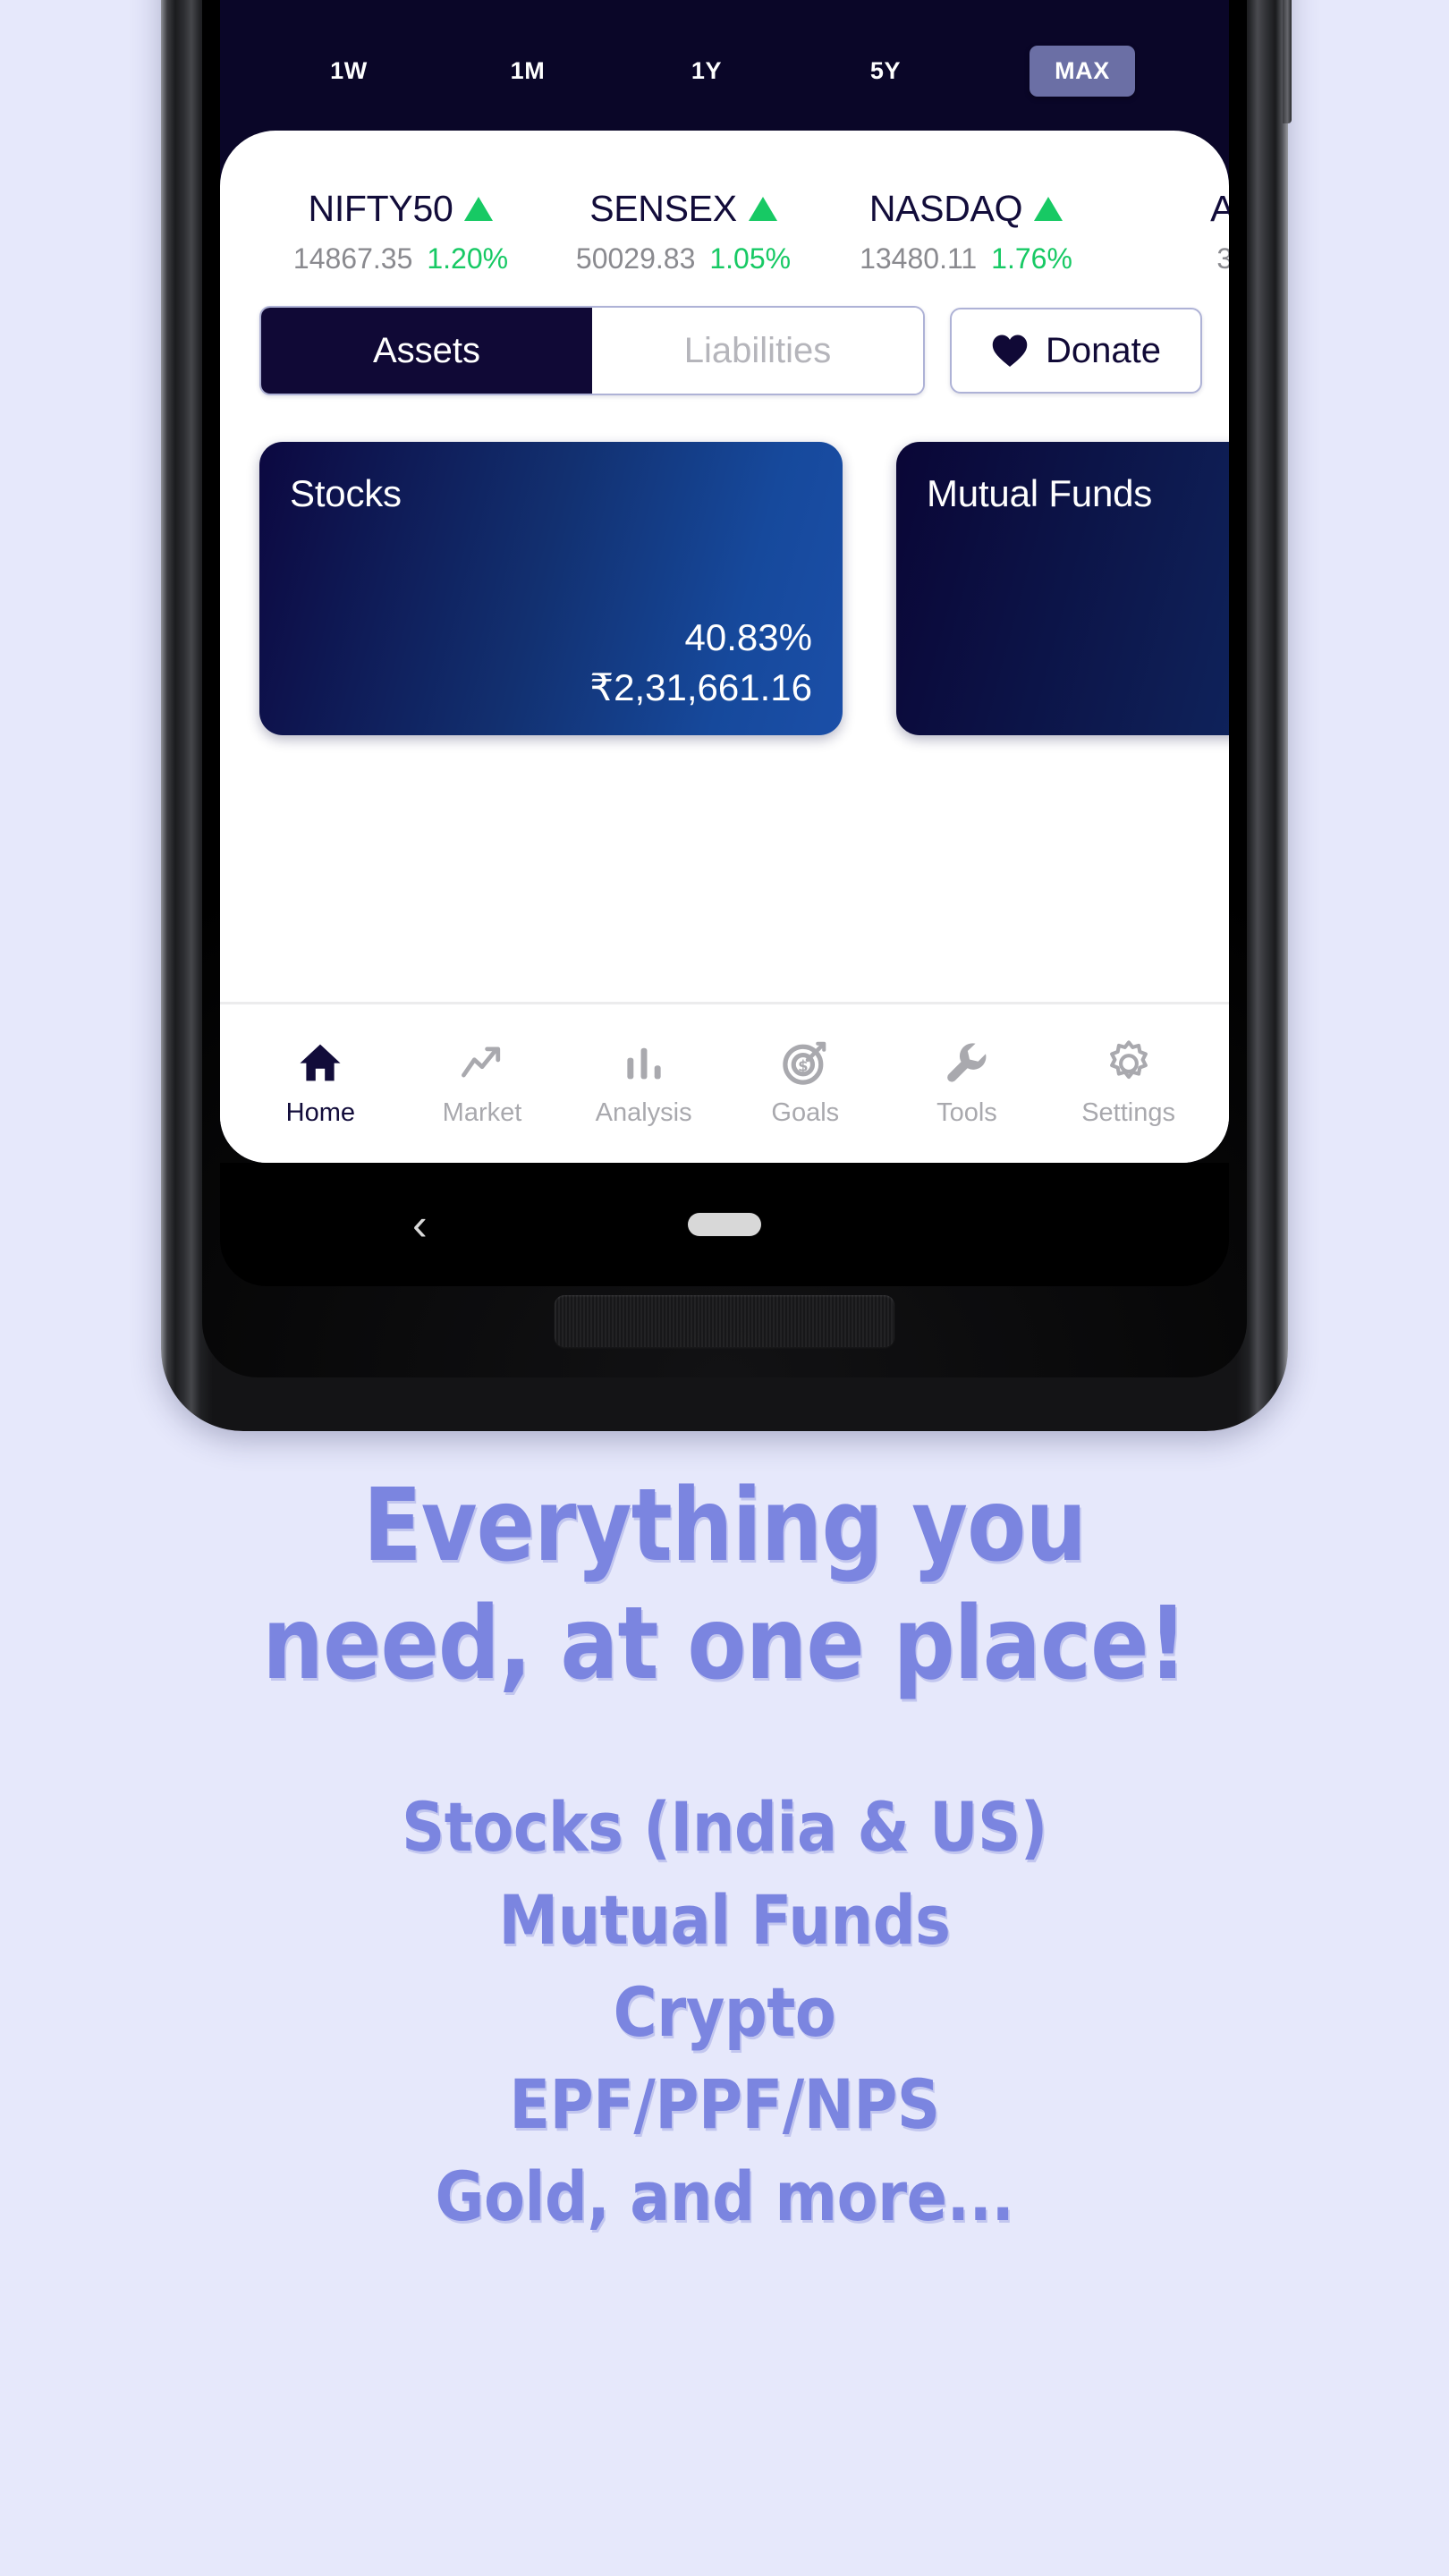 The height and width of the screenshot is (2576, 1449). Describe the element at coordinates (724, 1526) in the screenshot. I see `headline-line-1: Everything you` at that location.